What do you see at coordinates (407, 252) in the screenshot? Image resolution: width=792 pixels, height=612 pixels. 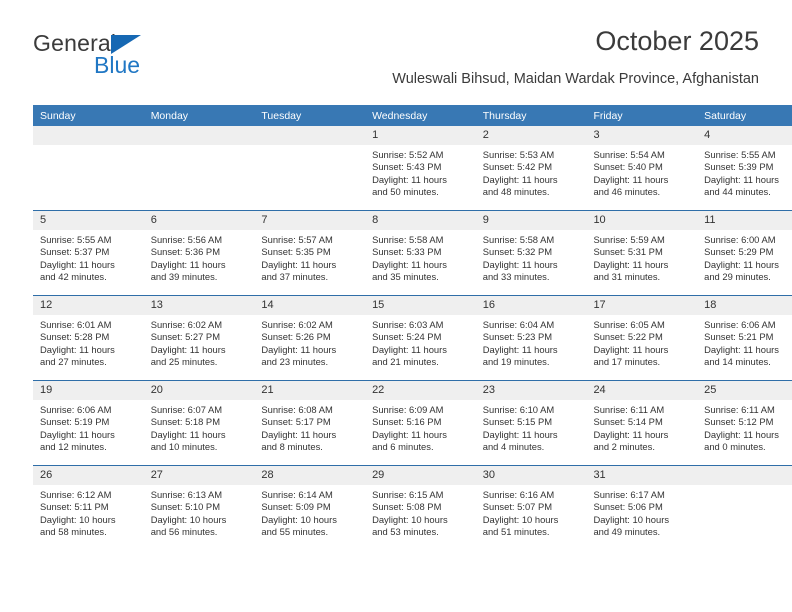 I see `sunset-time: Sunset: 5:33 PM` at bounding box center [407, 252].